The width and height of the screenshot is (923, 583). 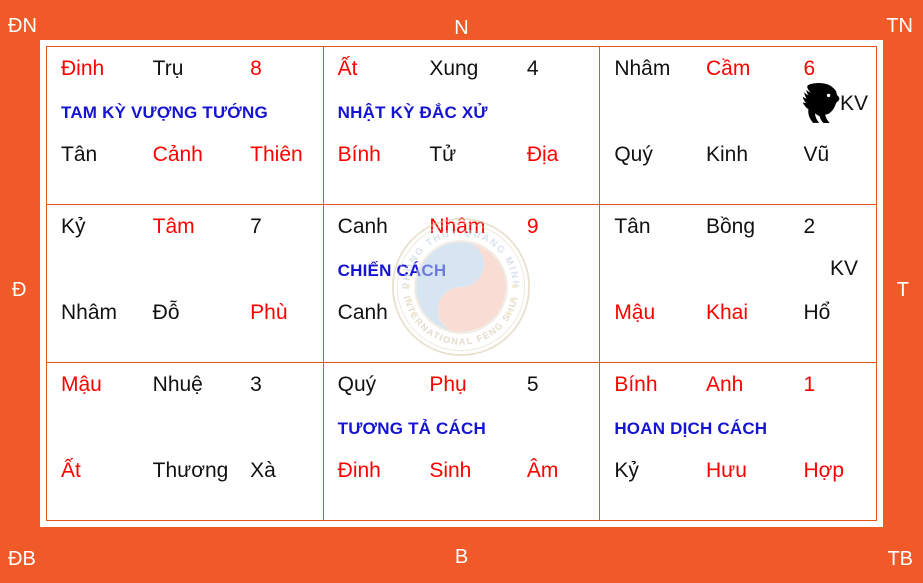 I want to click on palace-cell-middle-left: Kỷ Tâm 7 Nhâm Đỗ Phù, so click(x=185, y=283).